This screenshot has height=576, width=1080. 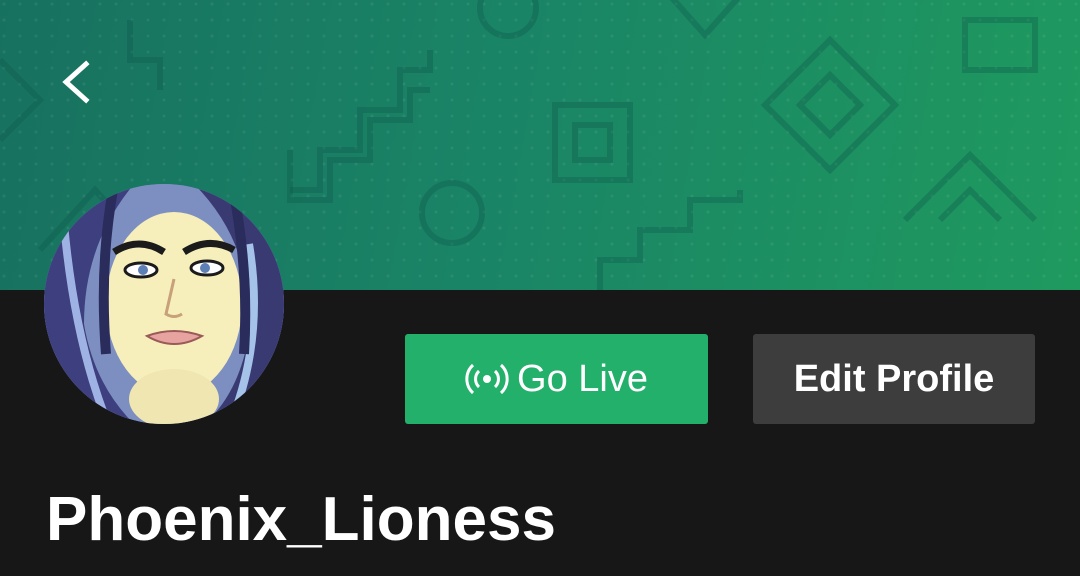 I want to click on profile-photo, so click(x=164, y=304).